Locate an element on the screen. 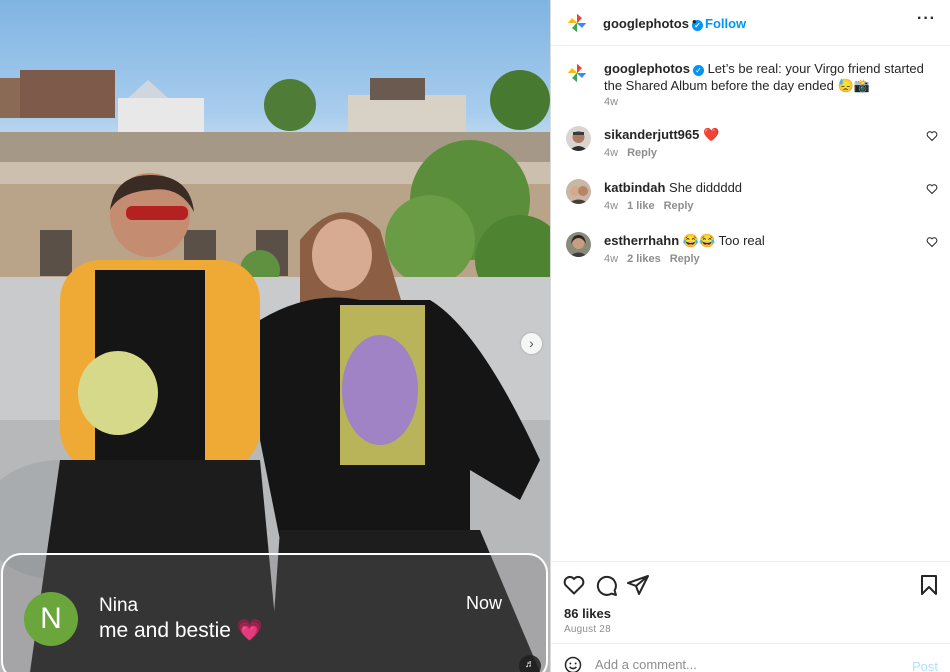 The height and width of the screenshot is (672, 950). verified-badge-icon: ✓ is located at coordinates (698, 70).